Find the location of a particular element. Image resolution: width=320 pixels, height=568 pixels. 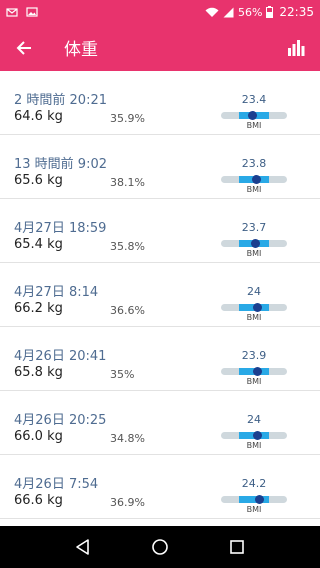

notification-icon is located at coordinates (12, 12).